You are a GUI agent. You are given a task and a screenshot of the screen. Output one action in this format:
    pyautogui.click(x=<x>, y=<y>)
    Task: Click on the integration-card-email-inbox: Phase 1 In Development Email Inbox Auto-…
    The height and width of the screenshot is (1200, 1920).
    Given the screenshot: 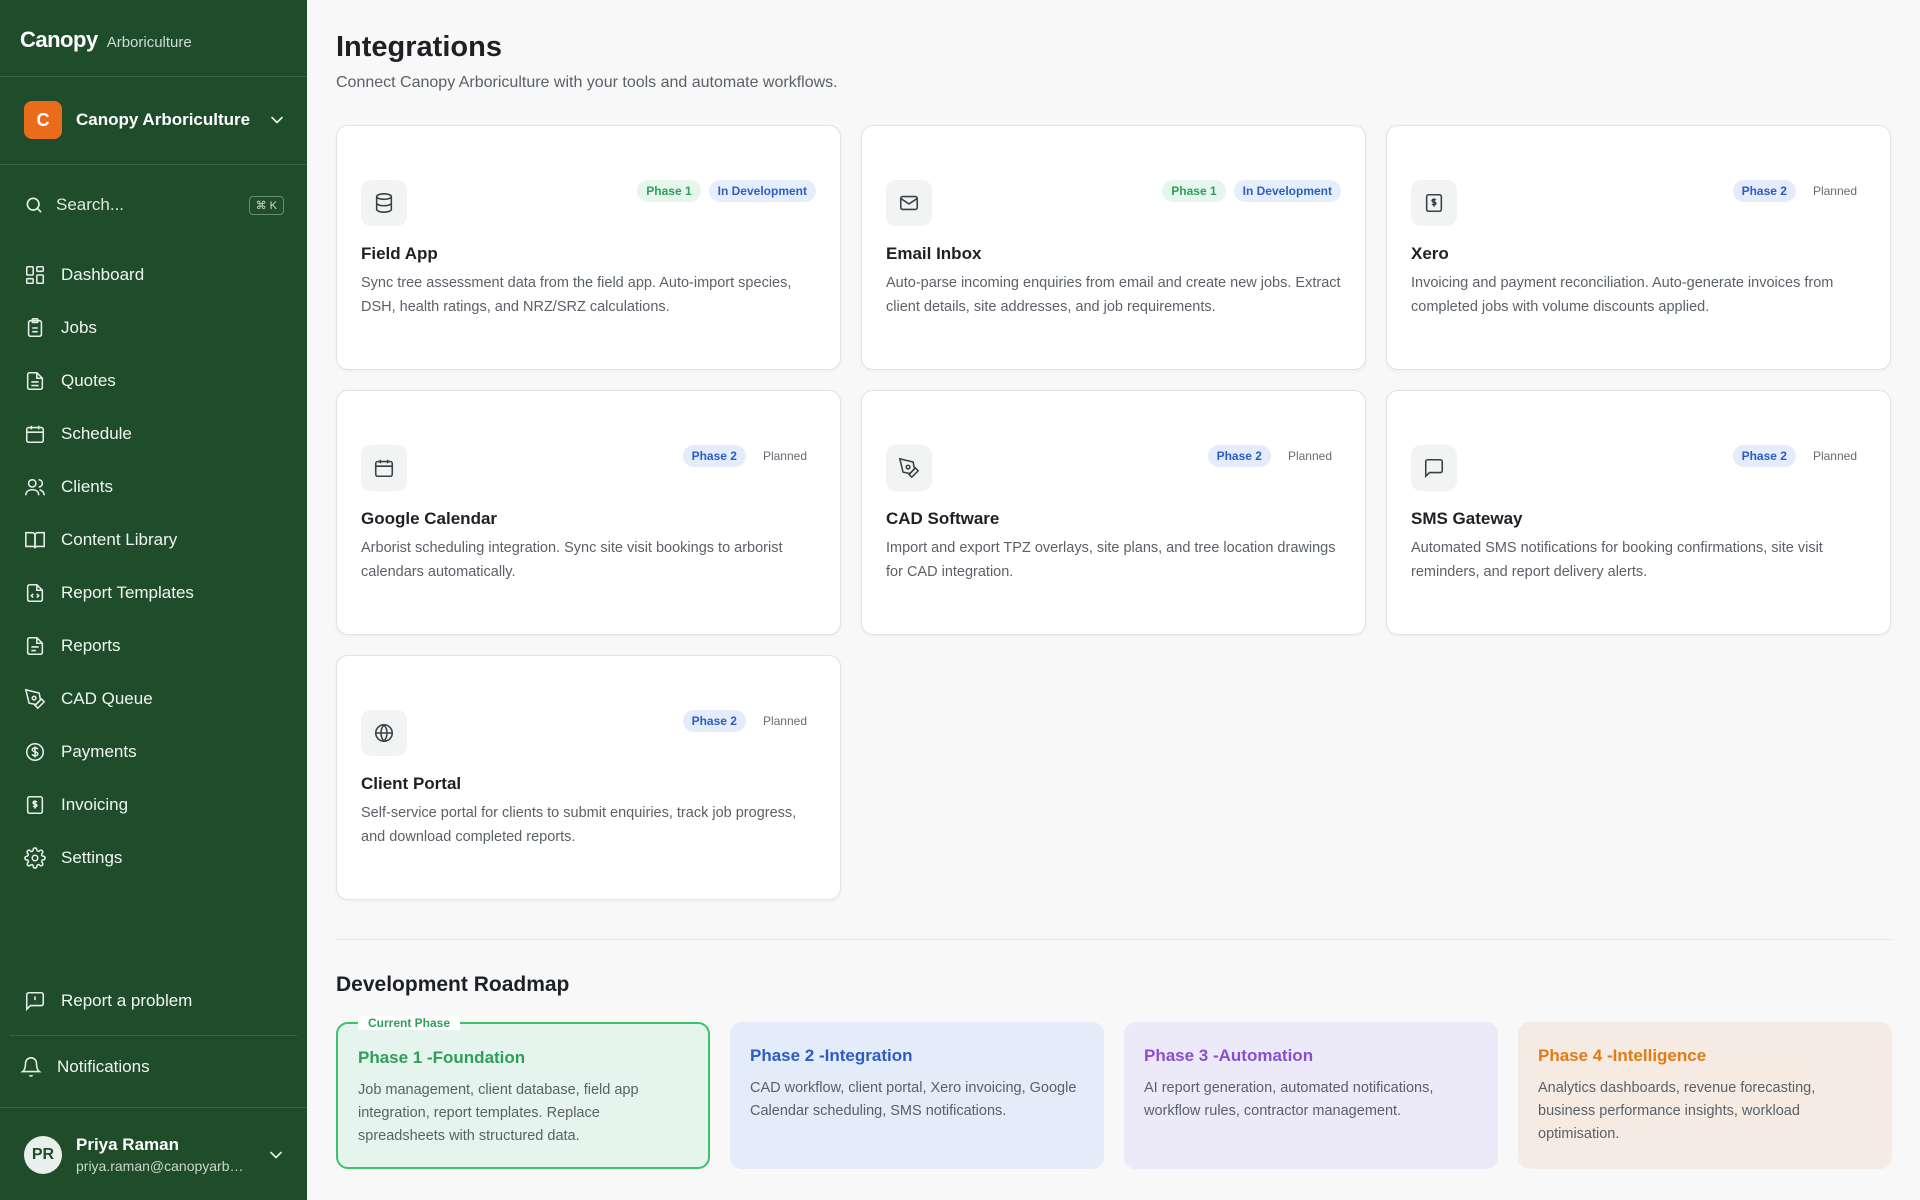 What is the action you would take?
    pyautogui.click(x=1113, y=247)
    